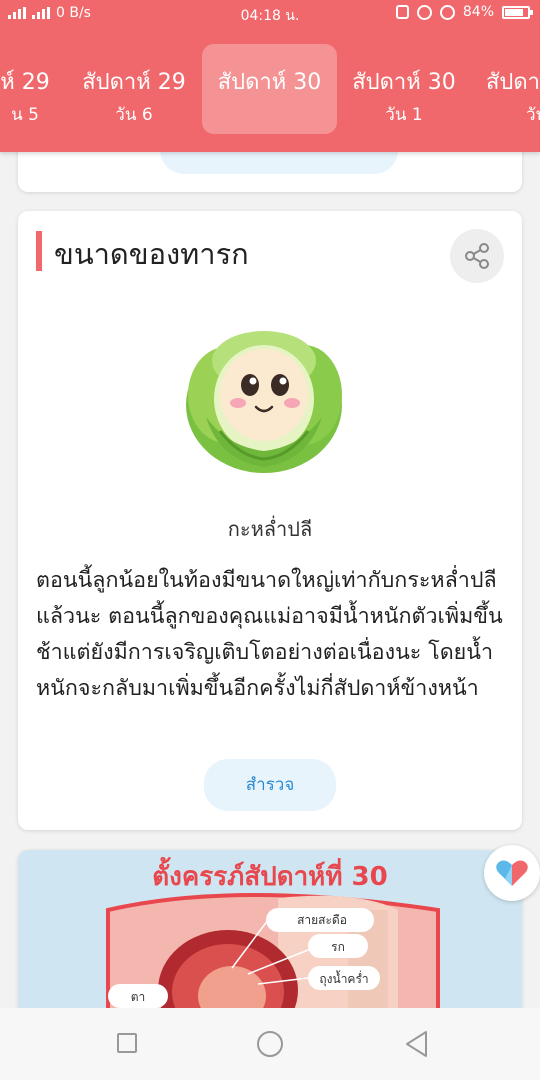 The height and width of the screenshot is (1080, 540). Describe the element at coordinates (344, 979) in the screenshot. I see `label-amniotic-sac: ถุงน้ำคร่ำ` at that location.